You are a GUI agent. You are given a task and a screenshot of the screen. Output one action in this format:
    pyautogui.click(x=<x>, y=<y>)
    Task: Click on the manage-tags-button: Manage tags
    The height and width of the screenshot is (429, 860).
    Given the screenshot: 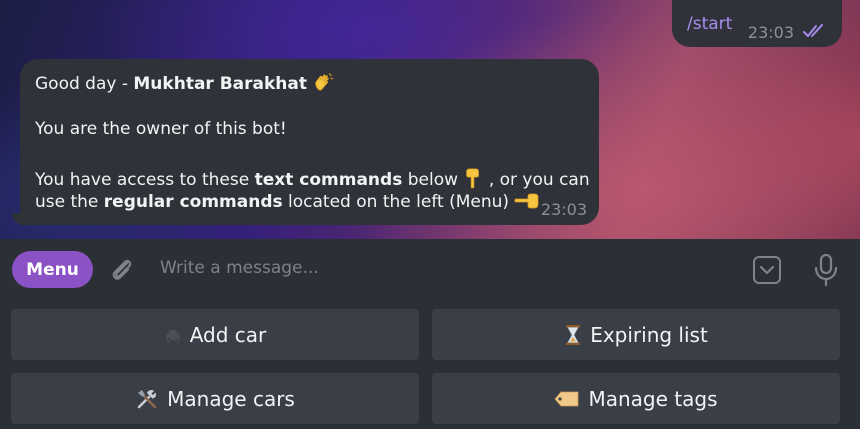 What is the action you would take?
    pyautogui.click(x=636, y=398)
    